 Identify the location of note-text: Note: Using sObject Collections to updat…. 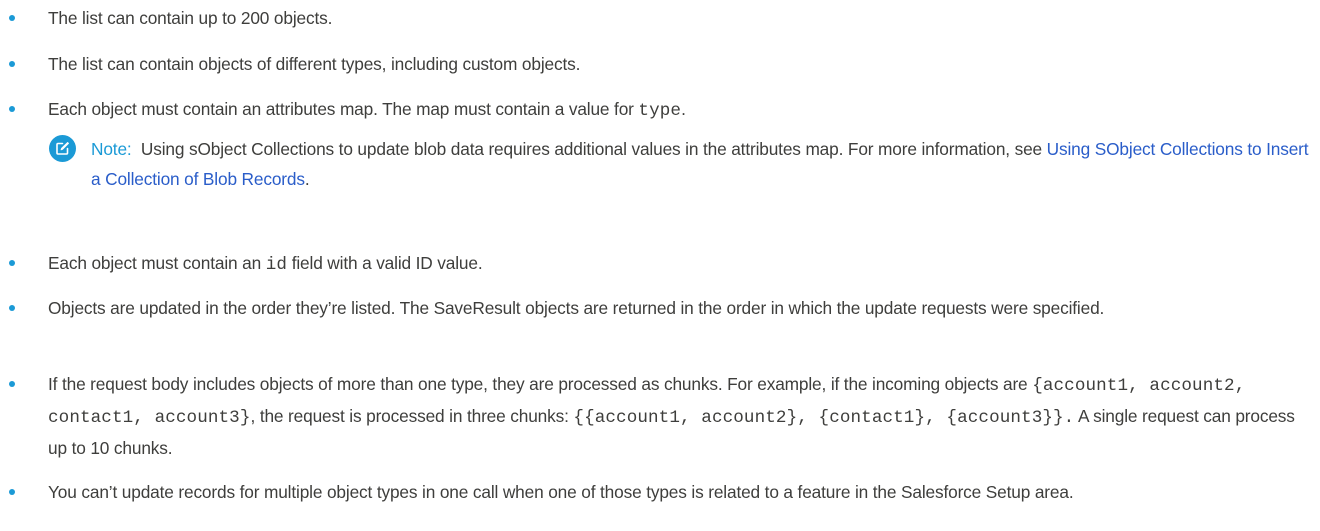
(701, 164).